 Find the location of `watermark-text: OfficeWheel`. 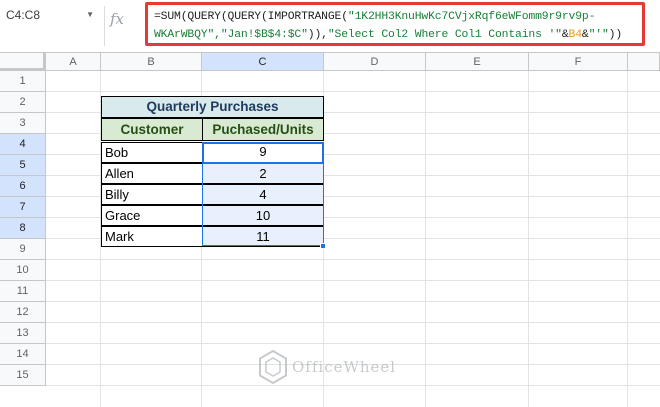

watermark-text: OfficeWheel is located at coordinates (344, 367).